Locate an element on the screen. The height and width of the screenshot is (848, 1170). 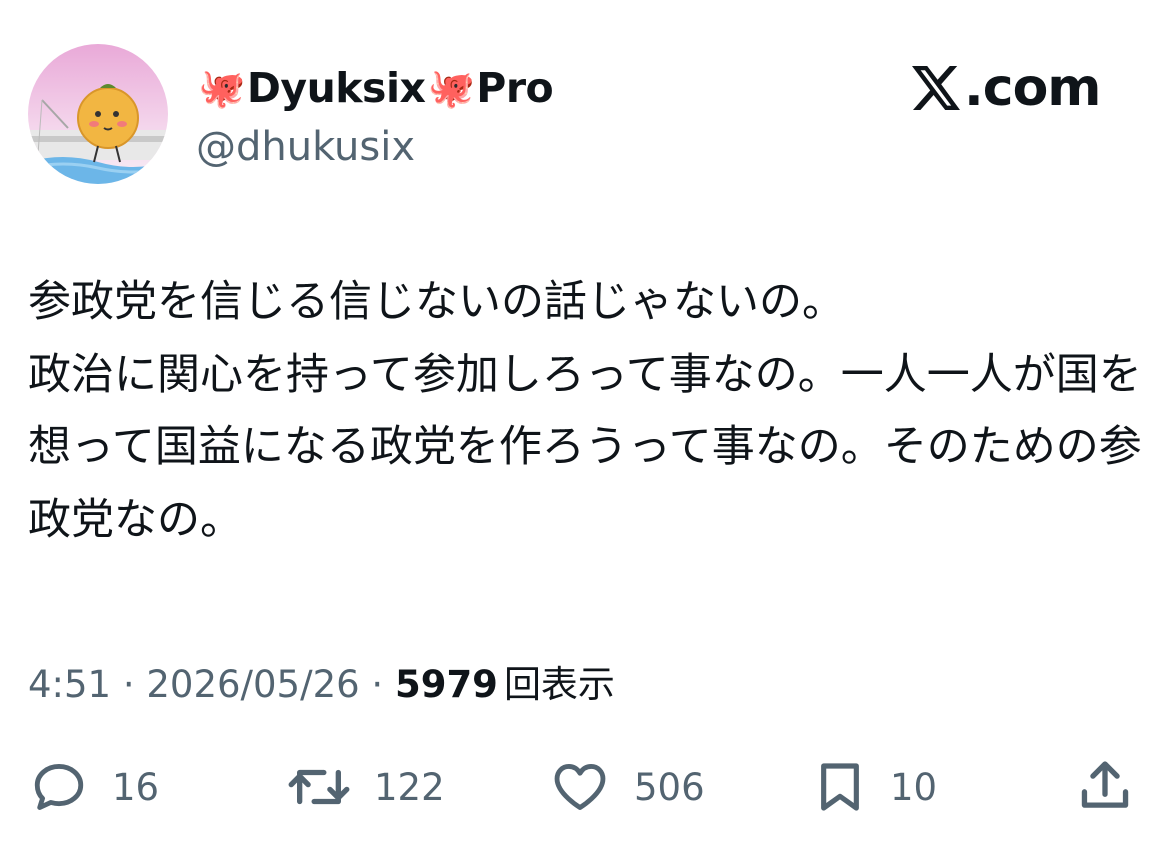
share-icon is located at coordinates (1105, 784).